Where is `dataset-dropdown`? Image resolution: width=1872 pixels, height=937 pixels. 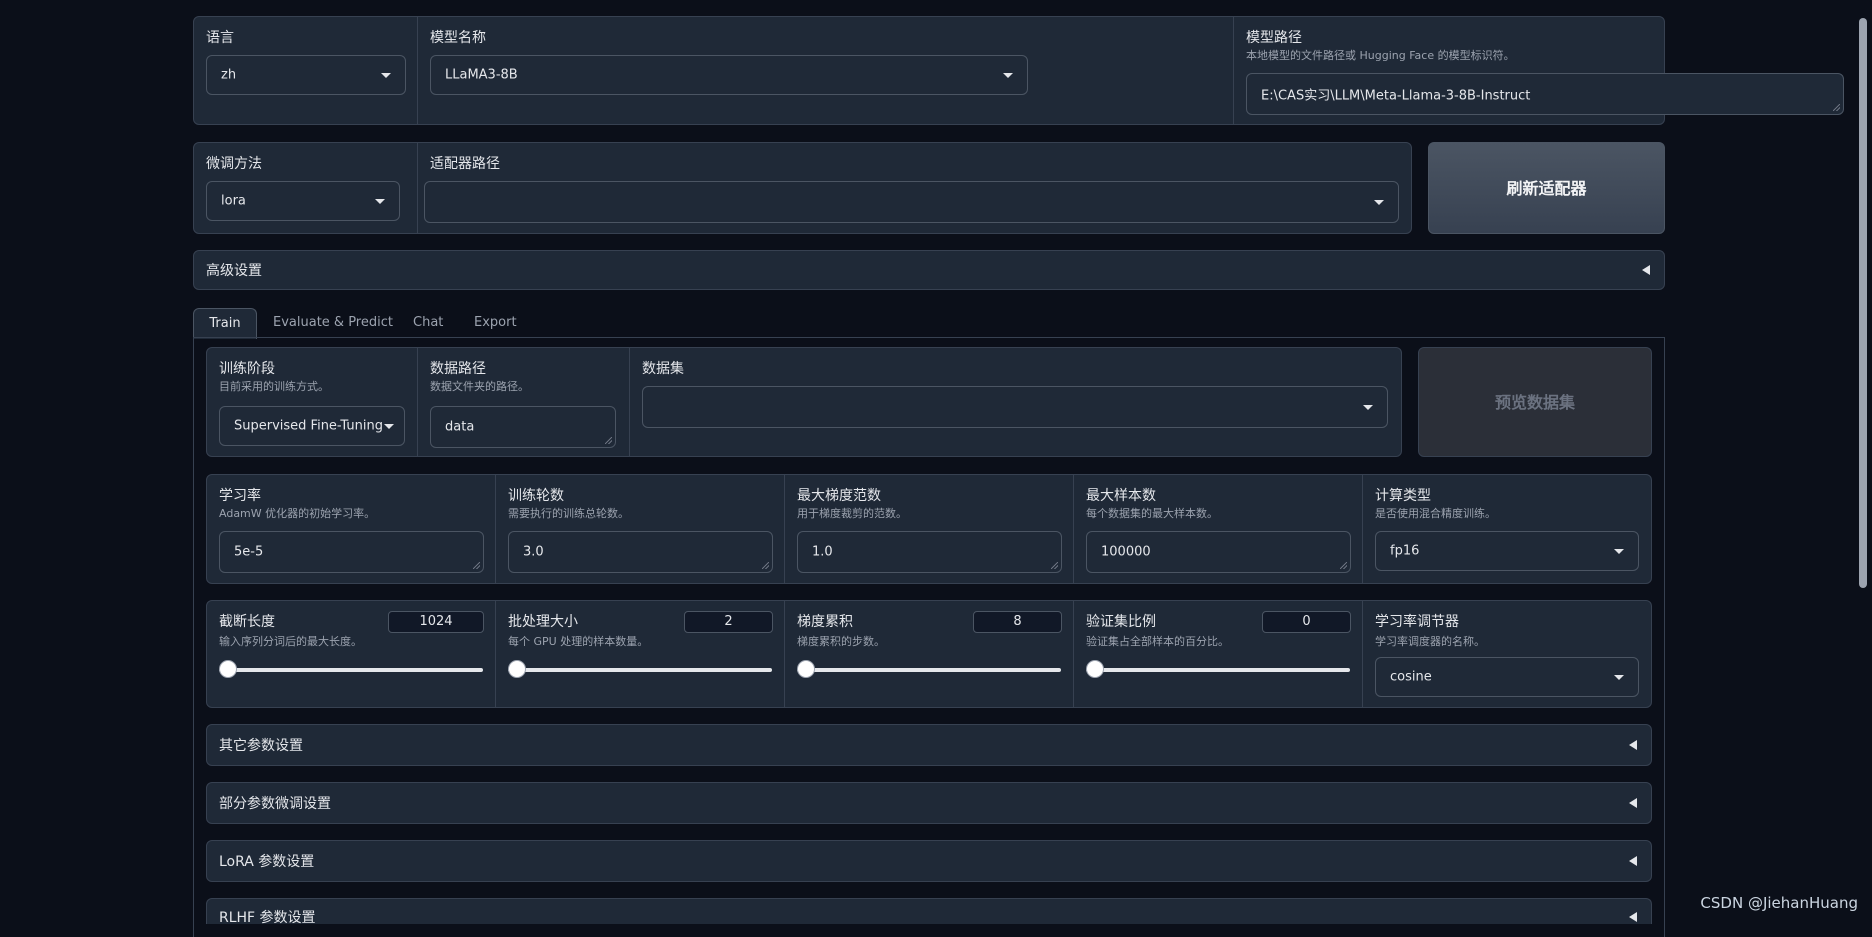
dataset-dropdown is located at coordinates (1015, 407).